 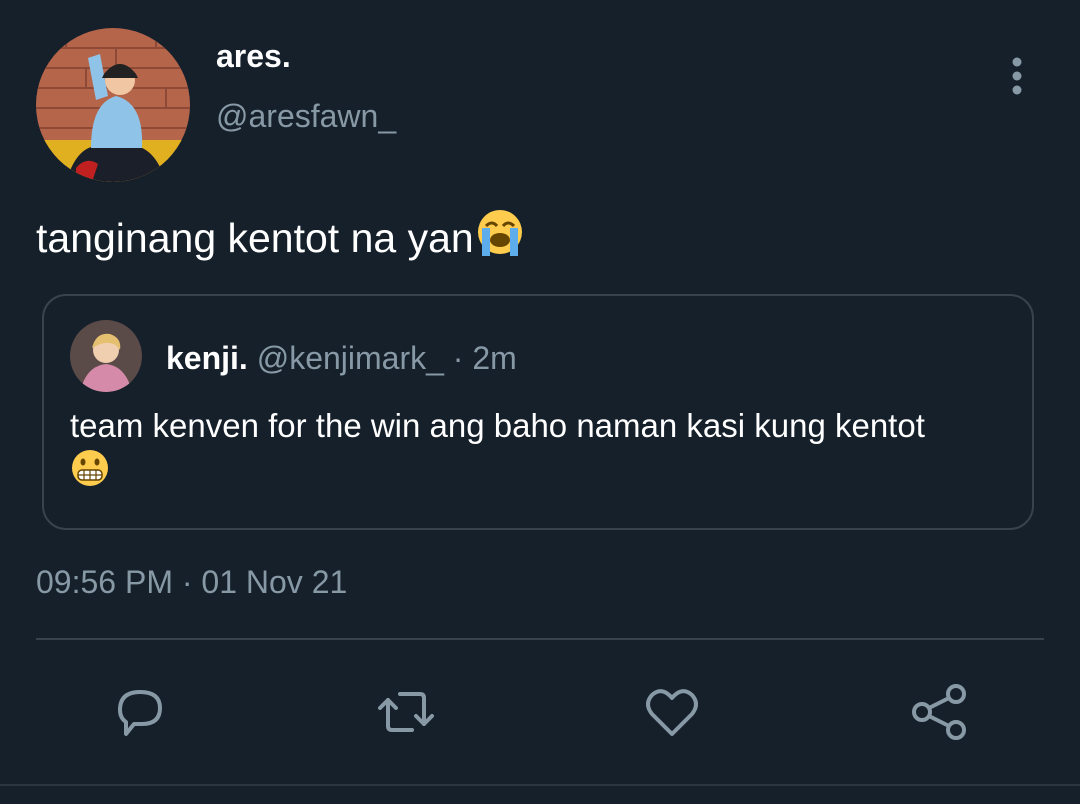 I want to click on divider, so click(x=540, y=639).